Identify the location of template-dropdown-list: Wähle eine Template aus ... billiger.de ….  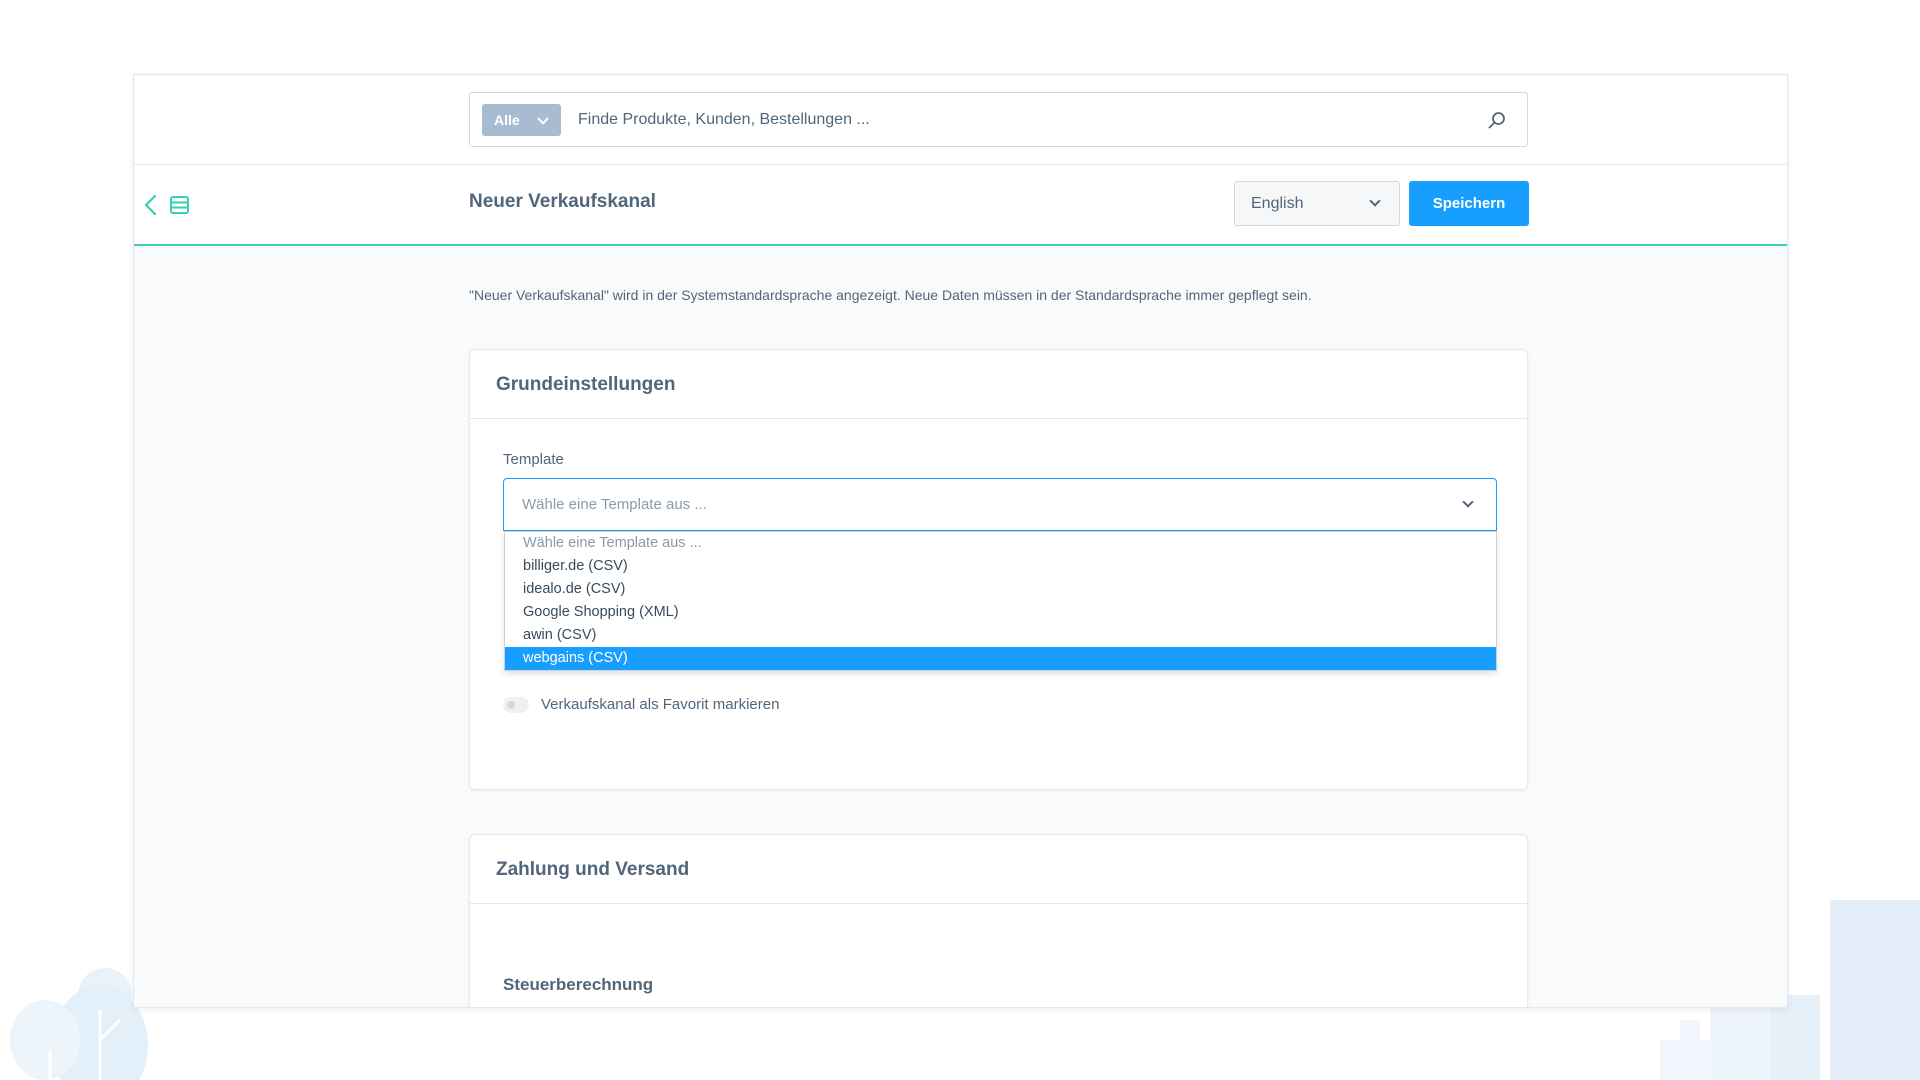
(1000, 601).